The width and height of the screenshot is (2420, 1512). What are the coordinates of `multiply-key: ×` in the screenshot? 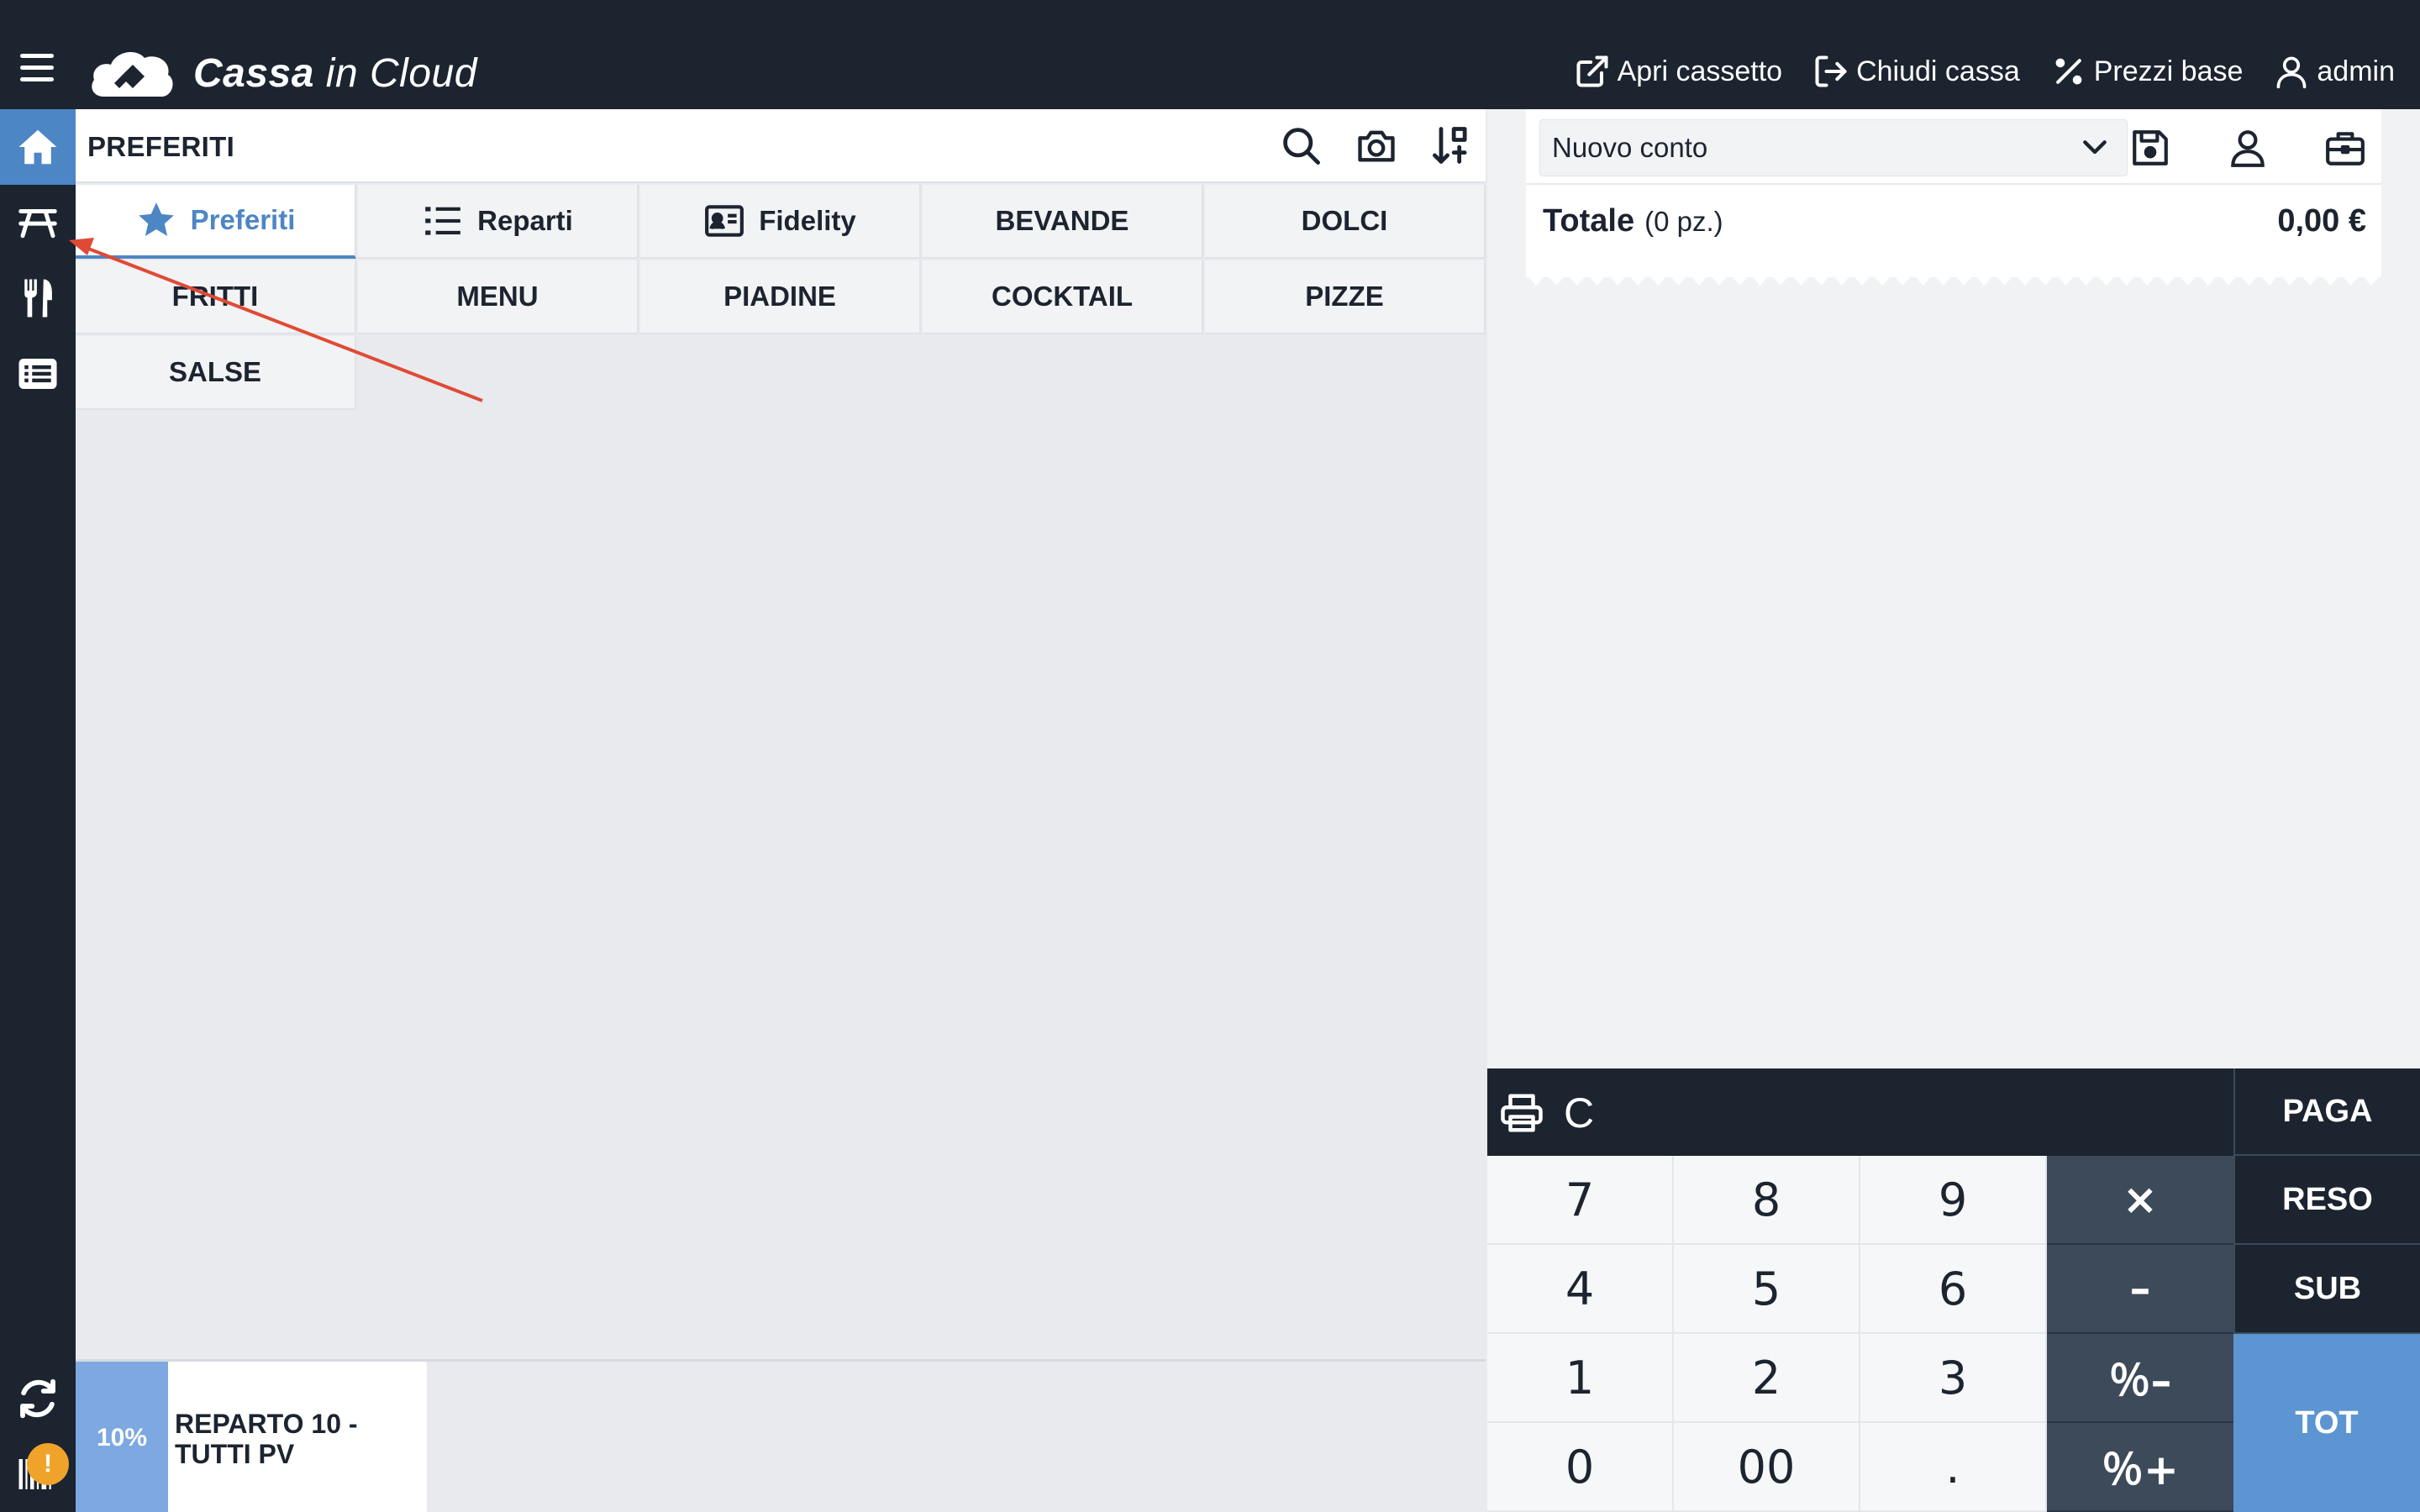 It's located at (2140, 1200).